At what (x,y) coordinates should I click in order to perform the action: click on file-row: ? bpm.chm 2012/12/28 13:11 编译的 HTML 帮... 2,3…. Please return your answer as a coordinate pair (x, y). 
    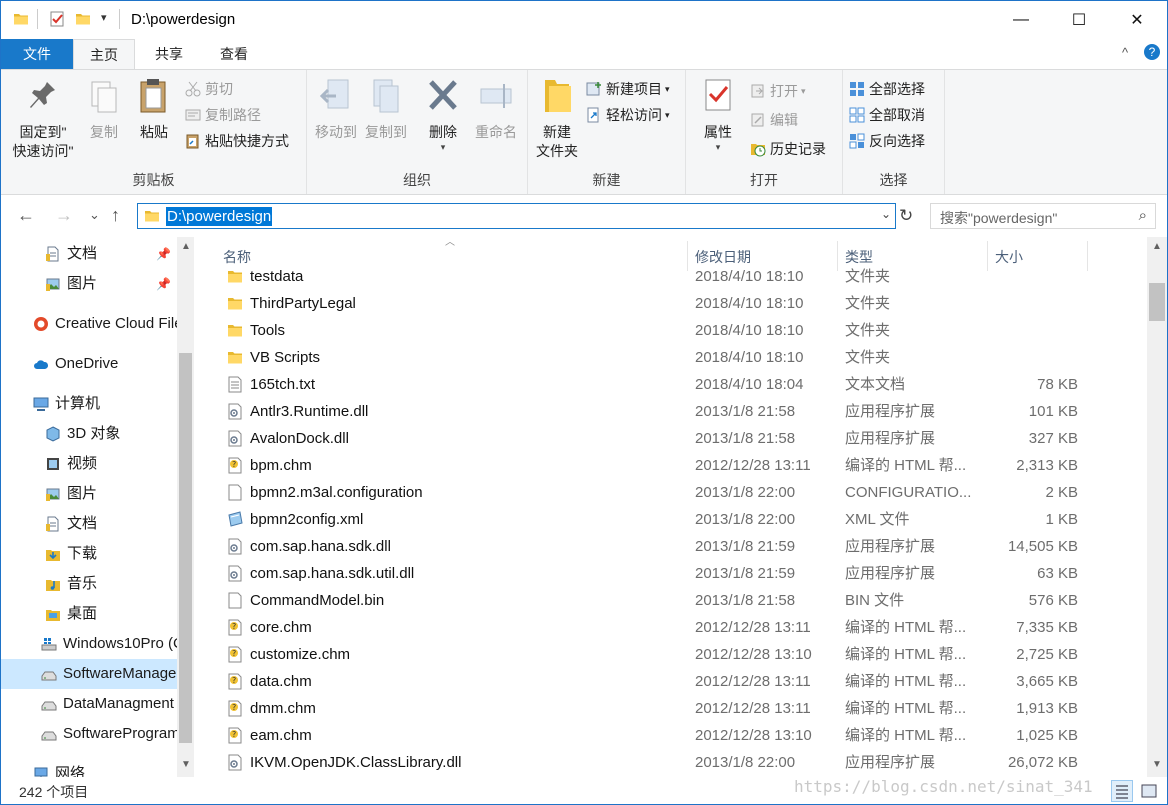
    Looking at the image, I should click on (647, 465).